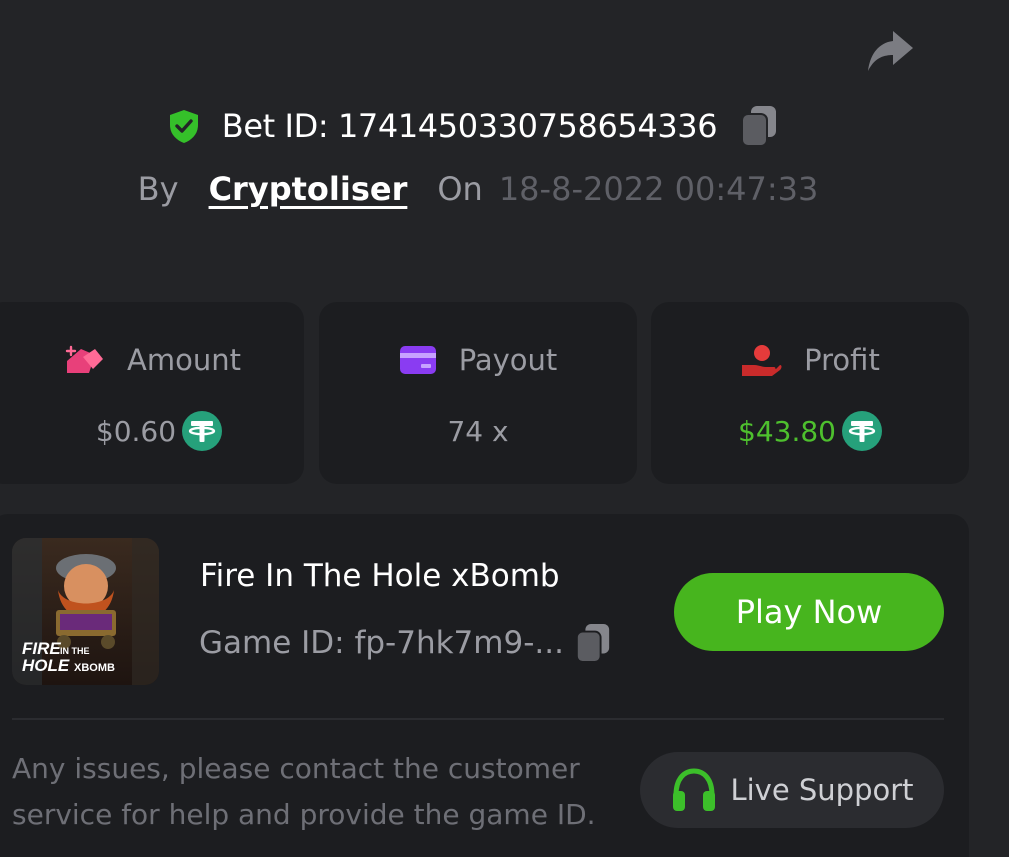 Image resolution: width=1009 pixels, height=857 pixels. I want to click on amount-value: $0.60, so click(136, 431).